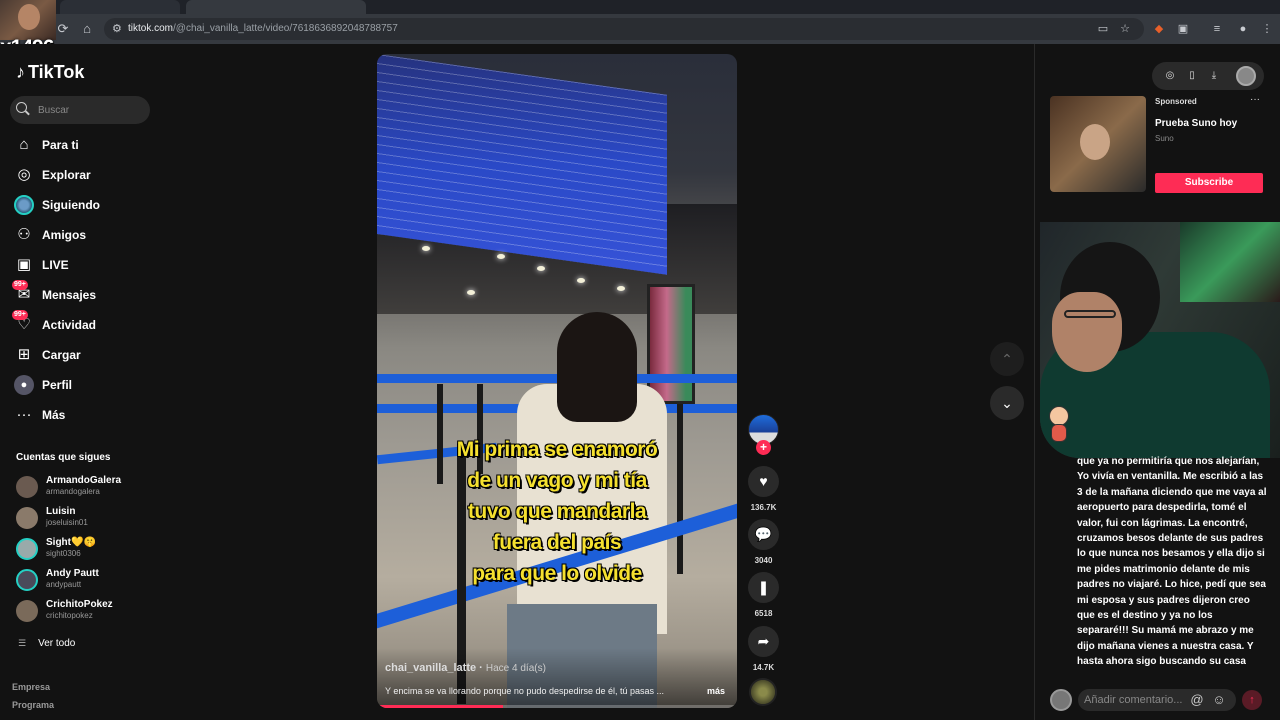 The height and width of the screenshot is (720, 1280). I want to click on like-button: ♥, so click(763, 481).